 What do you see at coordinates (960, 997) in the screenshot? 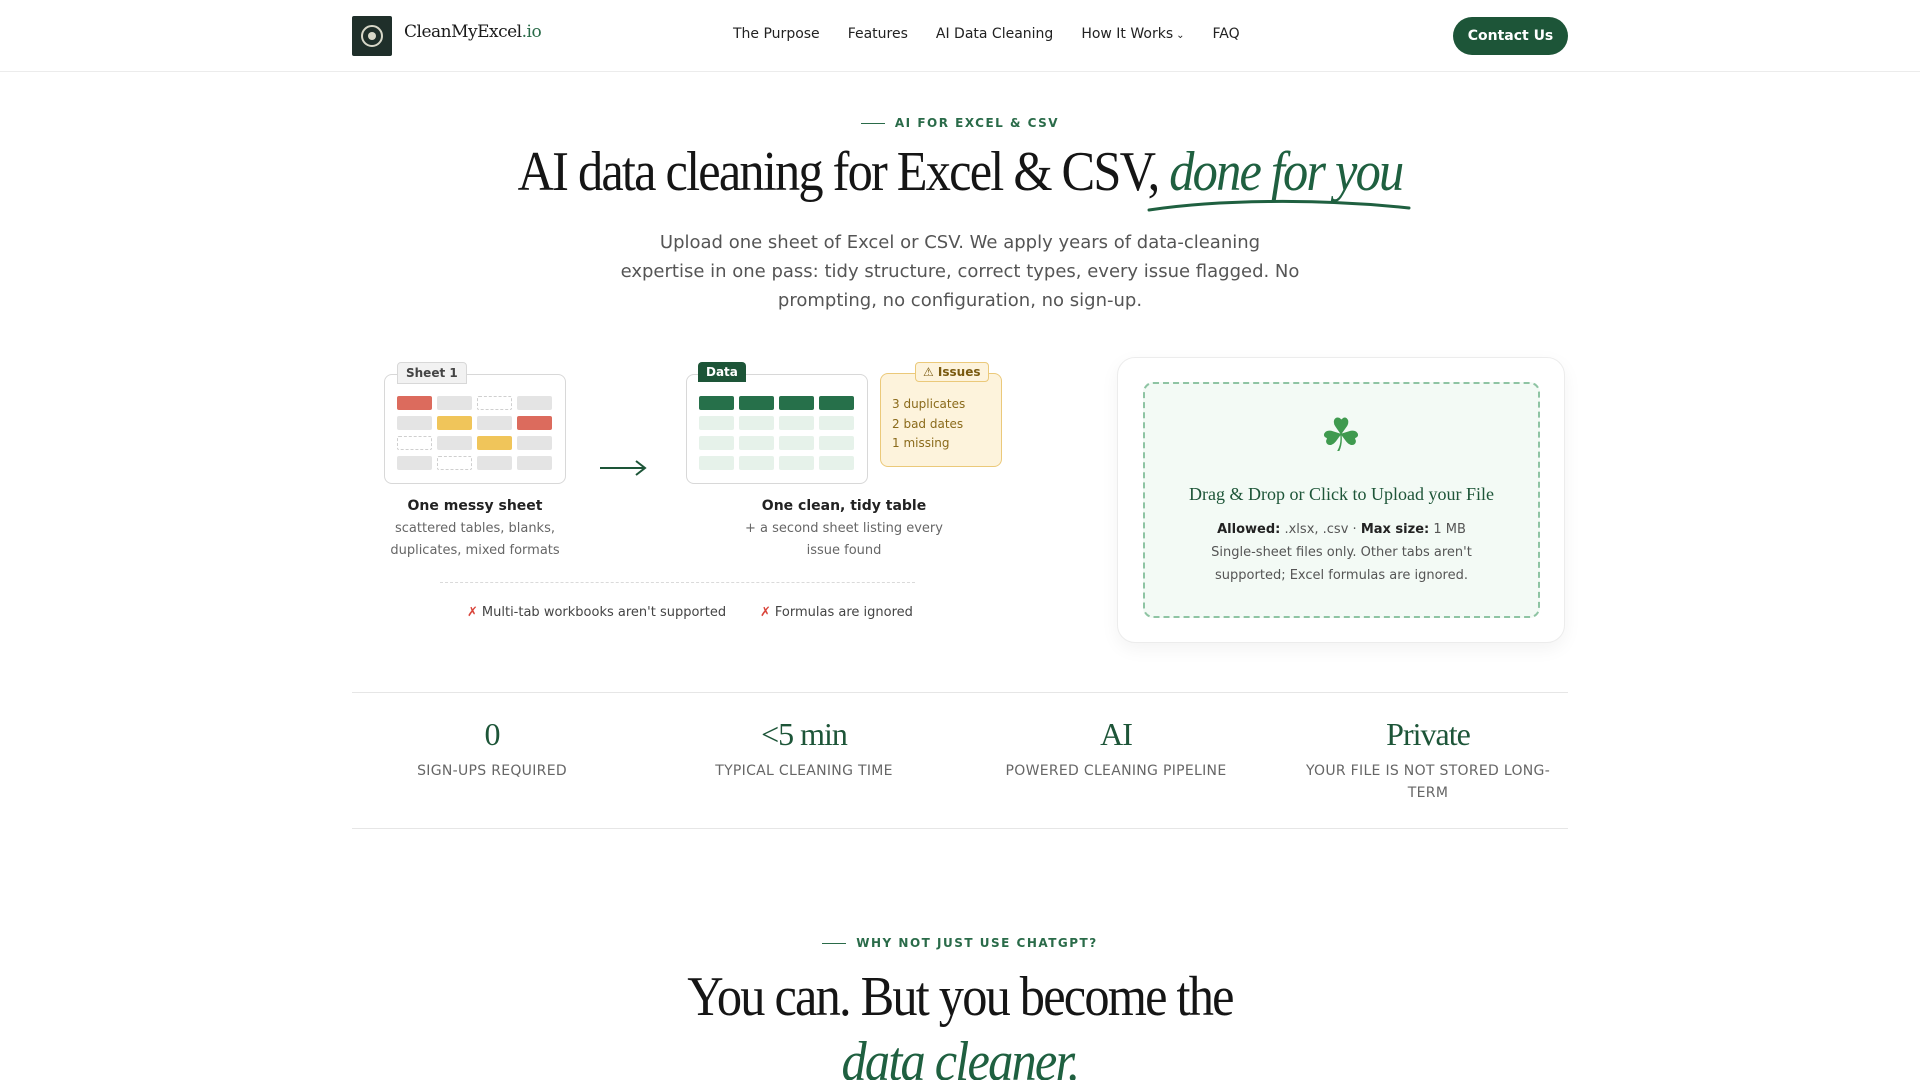
I see `section2-title: You can. But you become the` at bounding box center [960, 997].